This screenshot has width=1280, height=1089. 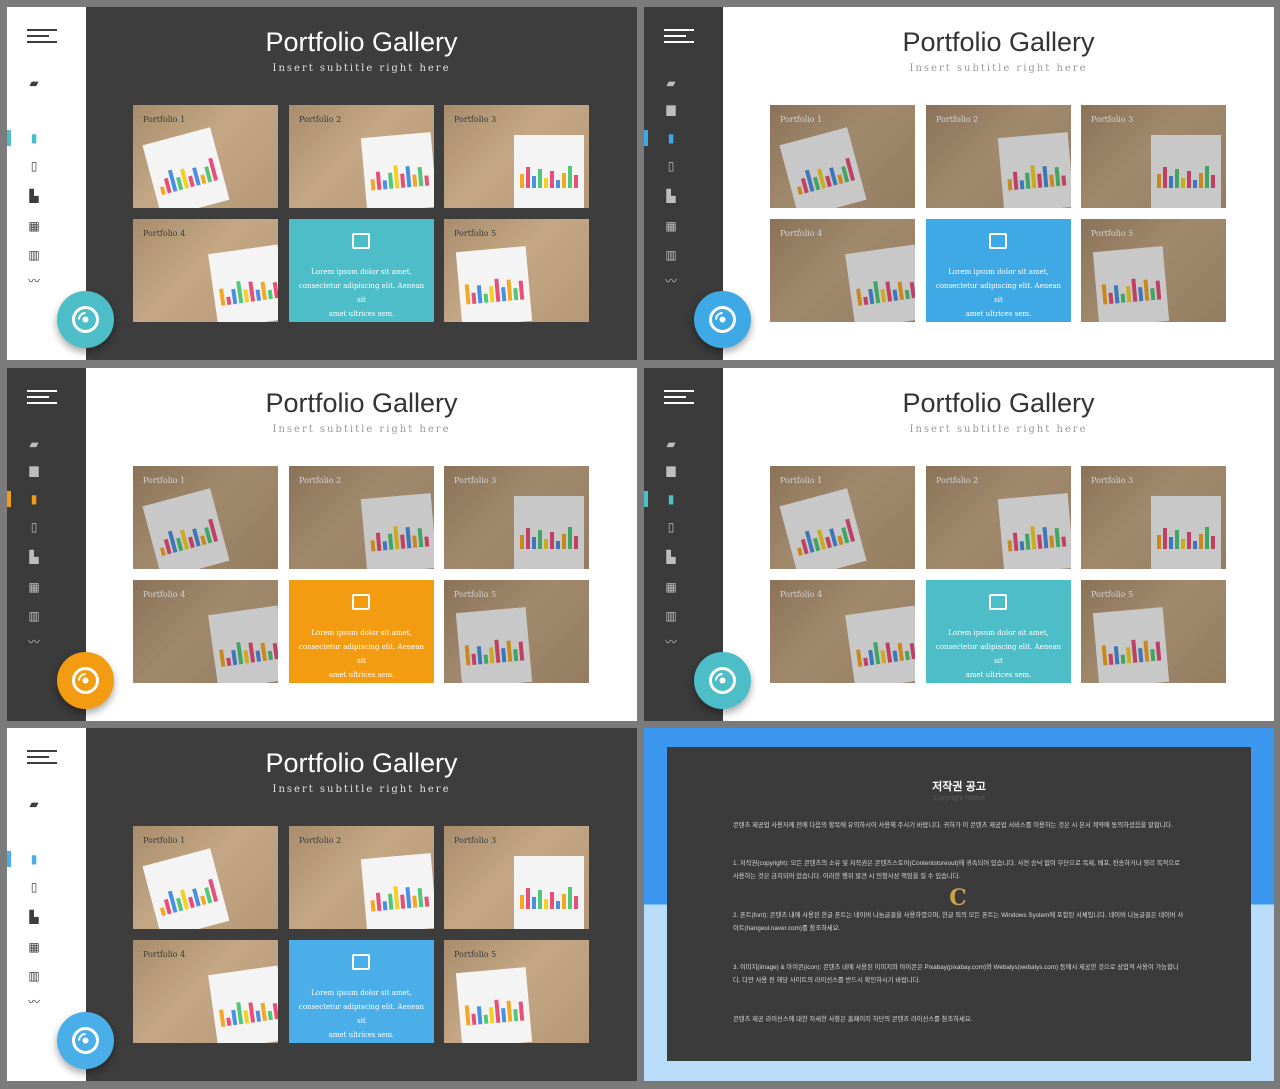 I want to click on portfolio-tile-label: Portfolio 2, so click(x=320, y=840).